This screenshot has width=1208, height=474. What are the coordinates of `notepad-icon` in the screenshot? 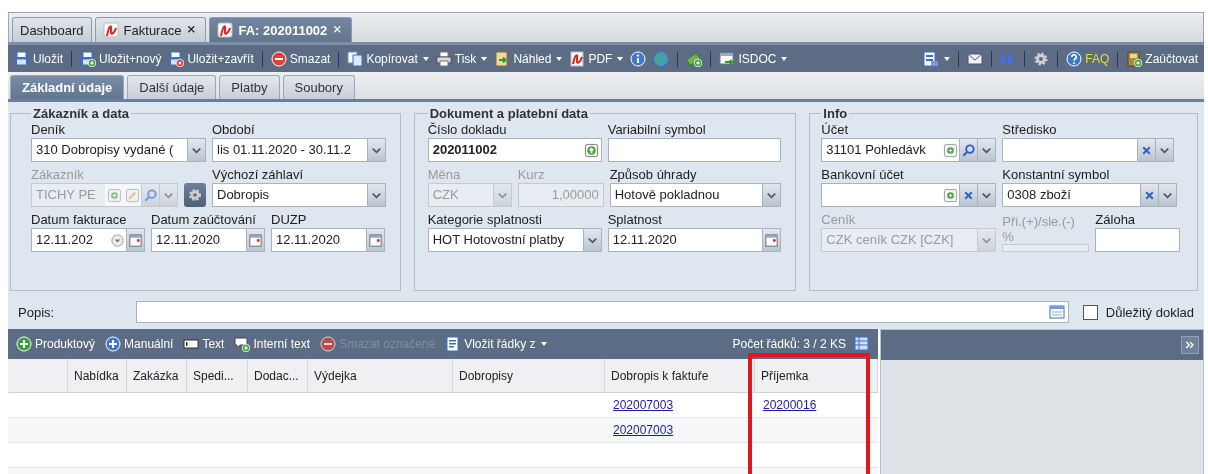 It's located at (1056, 312).